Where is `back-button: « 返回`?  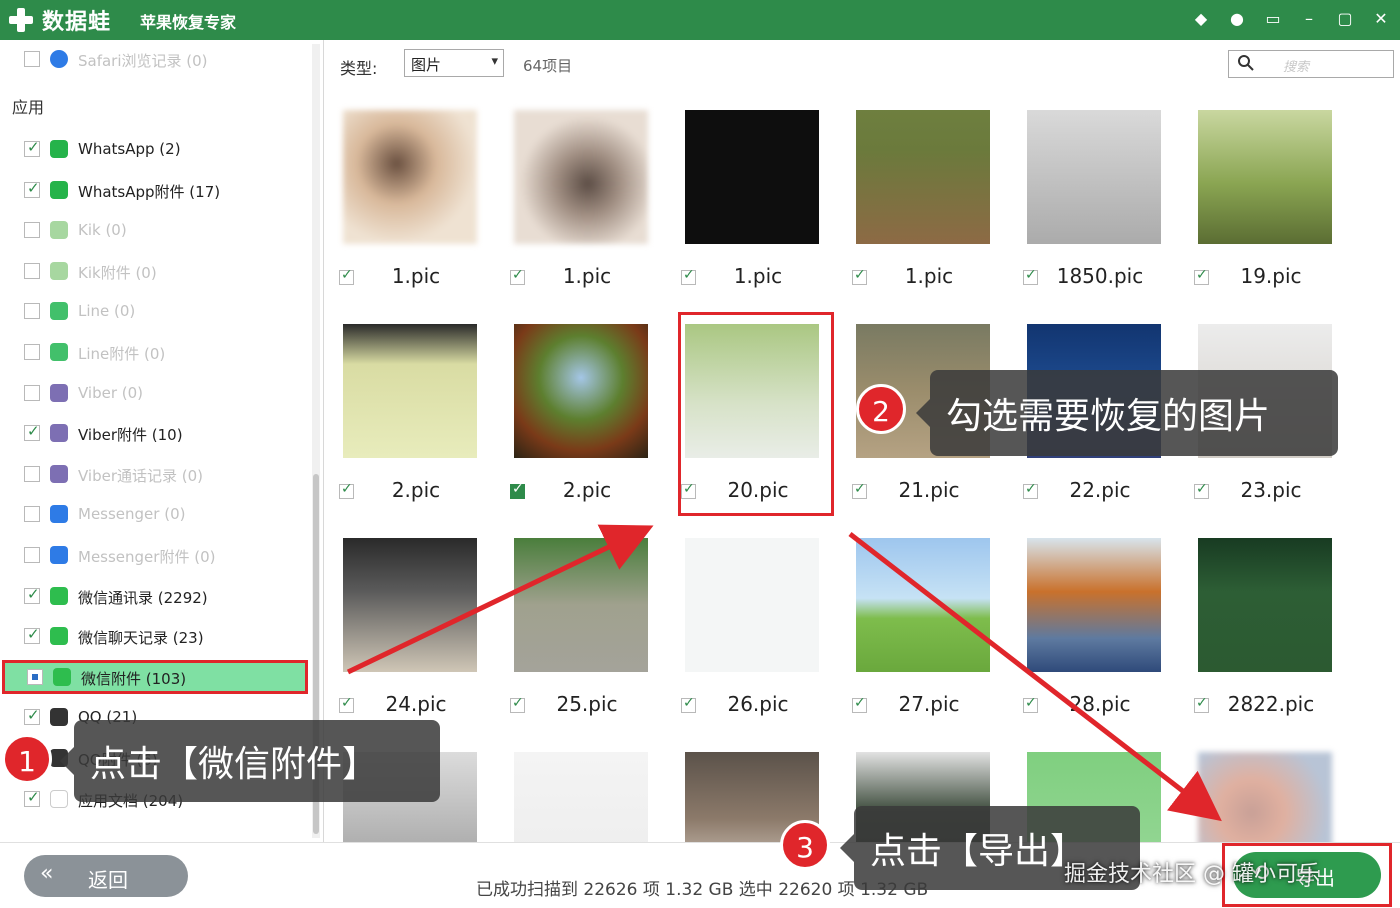 back-button: « 返回 is located at coordinates (106, 876).